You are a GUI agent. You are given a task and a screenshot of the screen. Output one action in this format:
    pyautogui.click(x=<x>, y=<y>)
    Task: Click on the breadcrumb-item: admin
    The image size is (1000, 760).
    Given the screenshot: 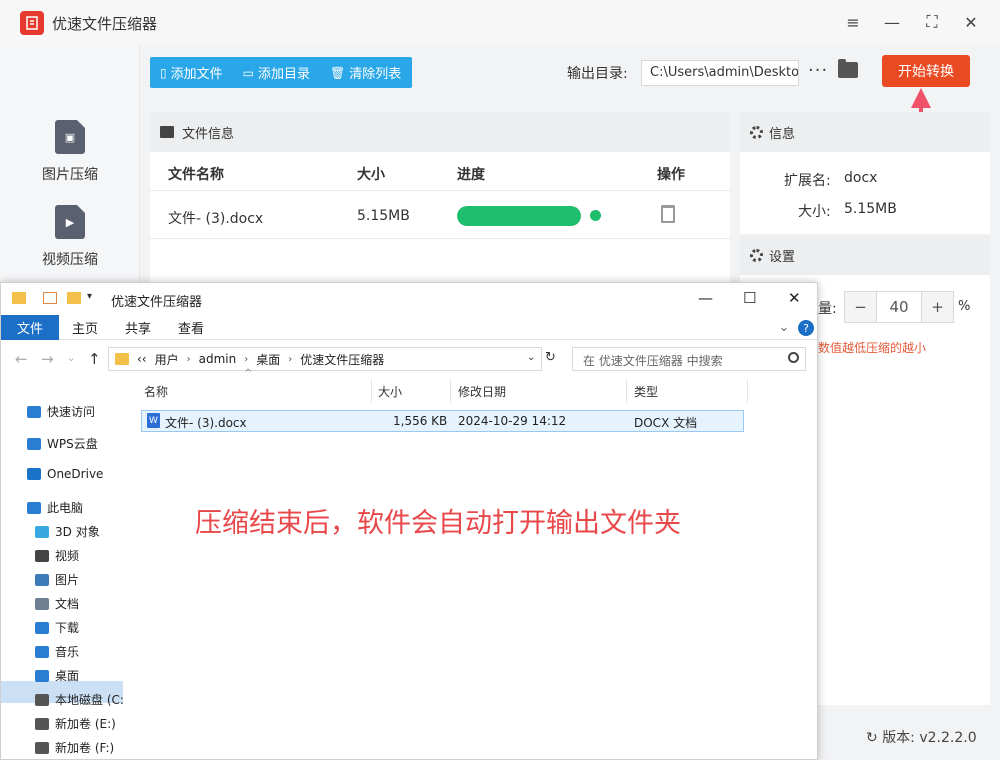 What is the action you would take?
    pyautogui.click(x=218, y=359)
    